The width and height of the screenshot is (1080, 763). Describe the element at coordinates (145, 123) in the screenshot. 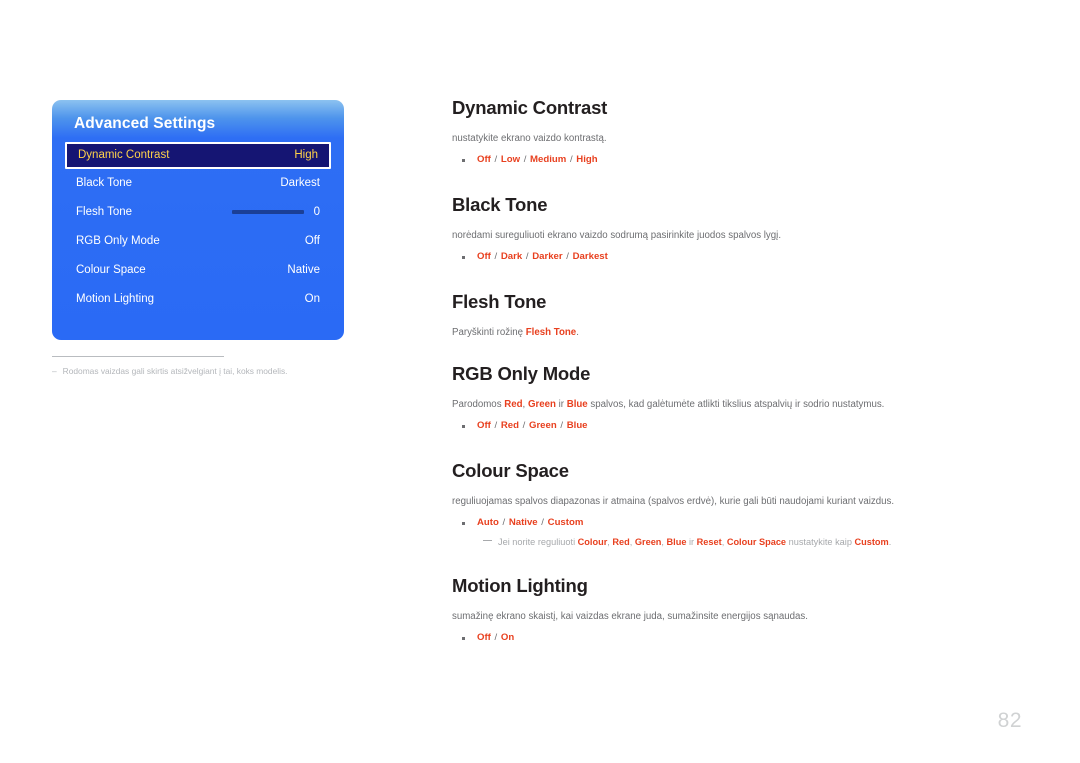

I see `osd-panel-title: Advanced Settings` at that location.